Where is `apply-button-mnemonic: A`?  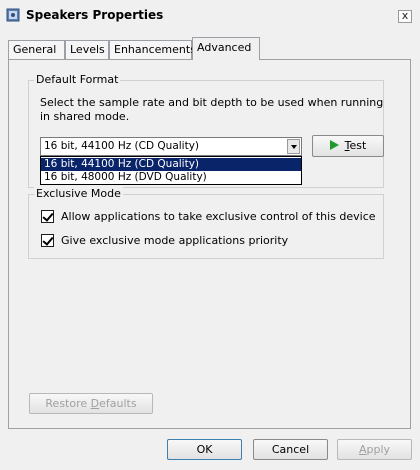
apply-button-mnemonic: A is located at coordinates (362, 449).